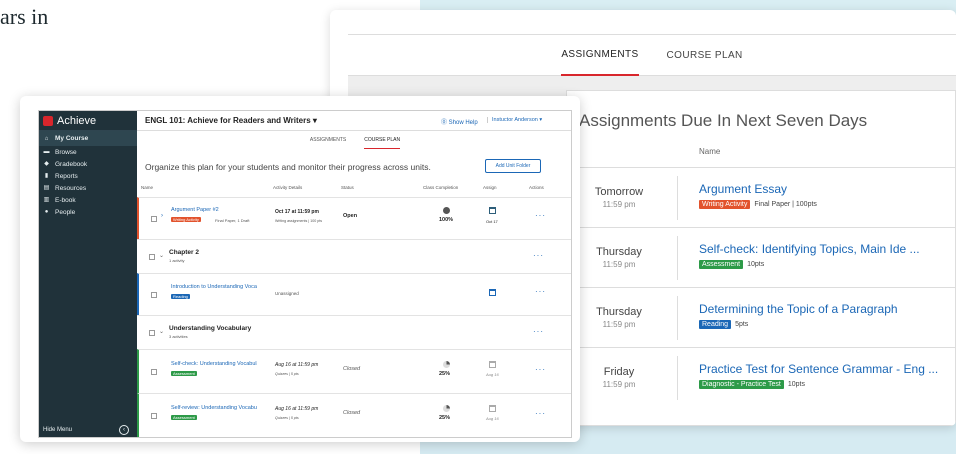 This screenshot has width=956, height=454. I want to click on sidebar-item-label: People, so click(65, 212).